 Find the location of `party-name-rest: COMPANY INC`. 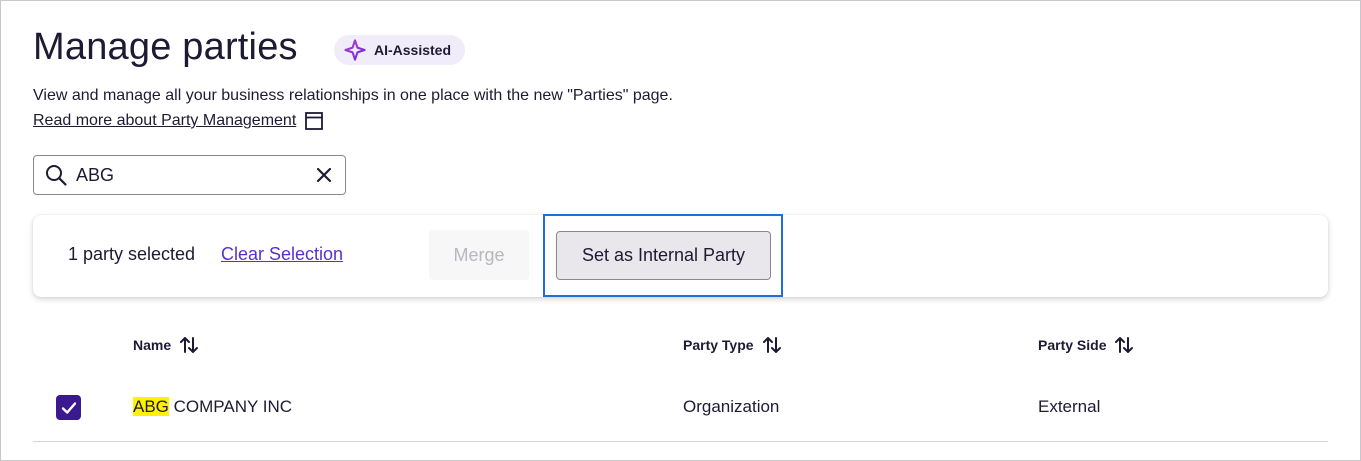

party-name-rest: COMPANY INC is located at coordinates (230, 406).